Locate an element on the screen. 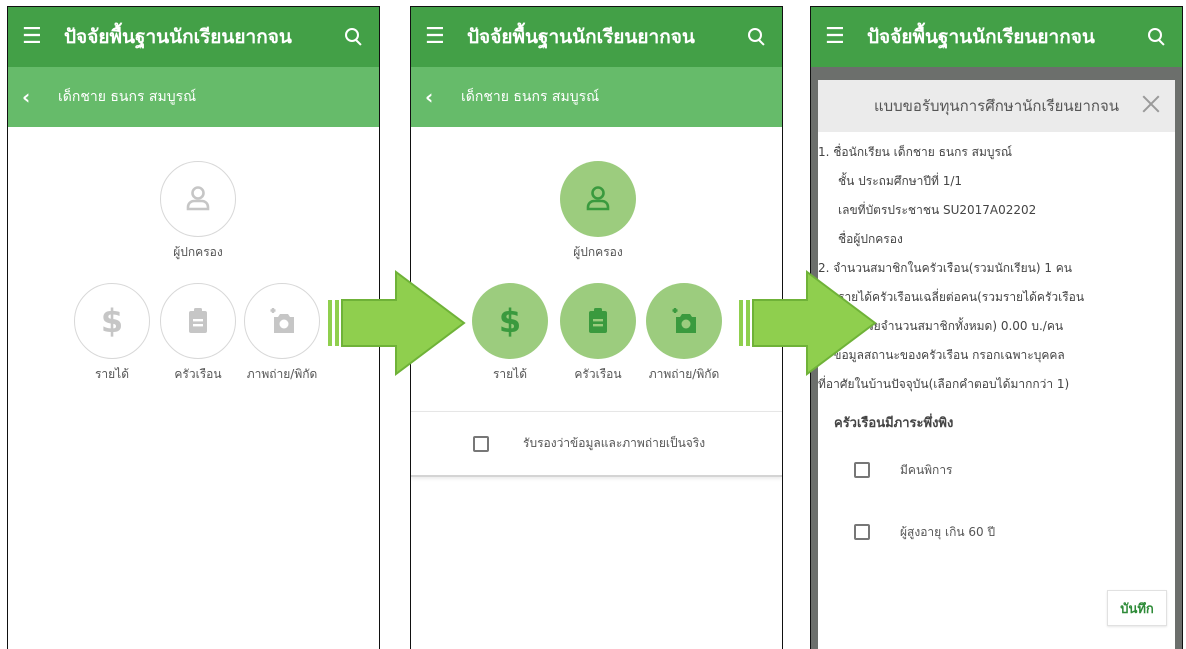  dialog-title: แบบขอรับทุนการศึกษานักเรียนยากจน is located at coordinates (996, 106).